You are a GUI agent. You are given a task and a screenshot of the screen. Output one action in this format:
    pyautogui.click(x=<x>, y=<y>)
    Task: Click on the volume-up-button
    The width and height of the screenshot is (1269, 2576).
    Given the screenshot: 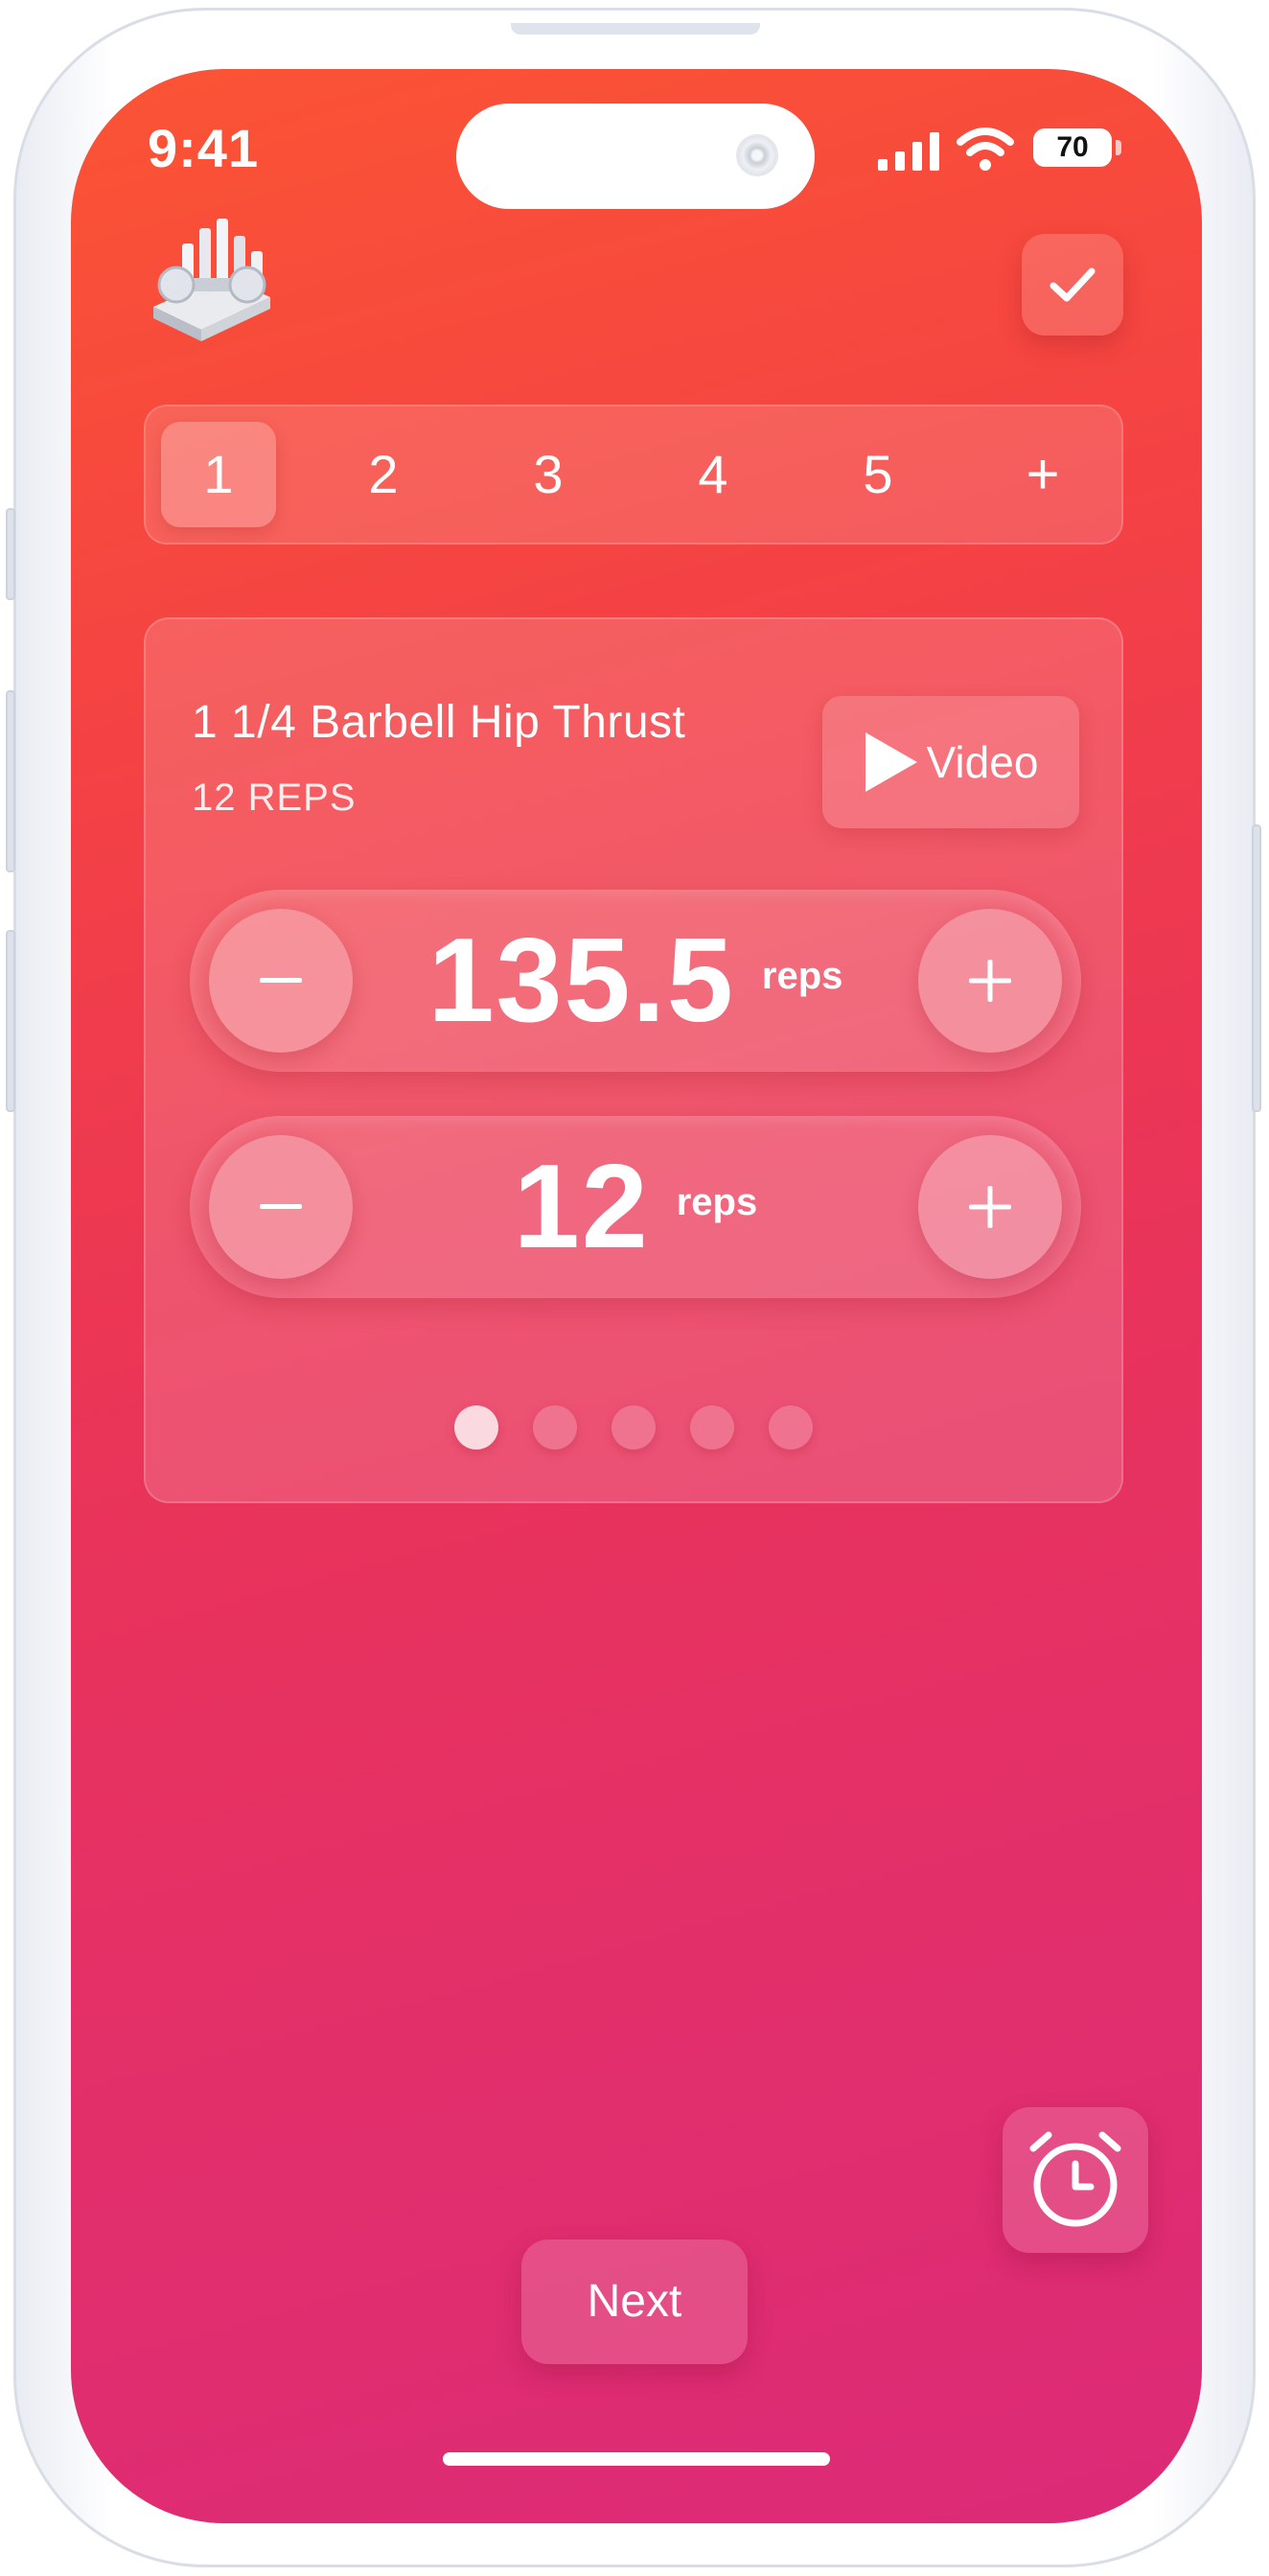 What is the action you would take?
    pyautogui.click(x=10, y=781)
    